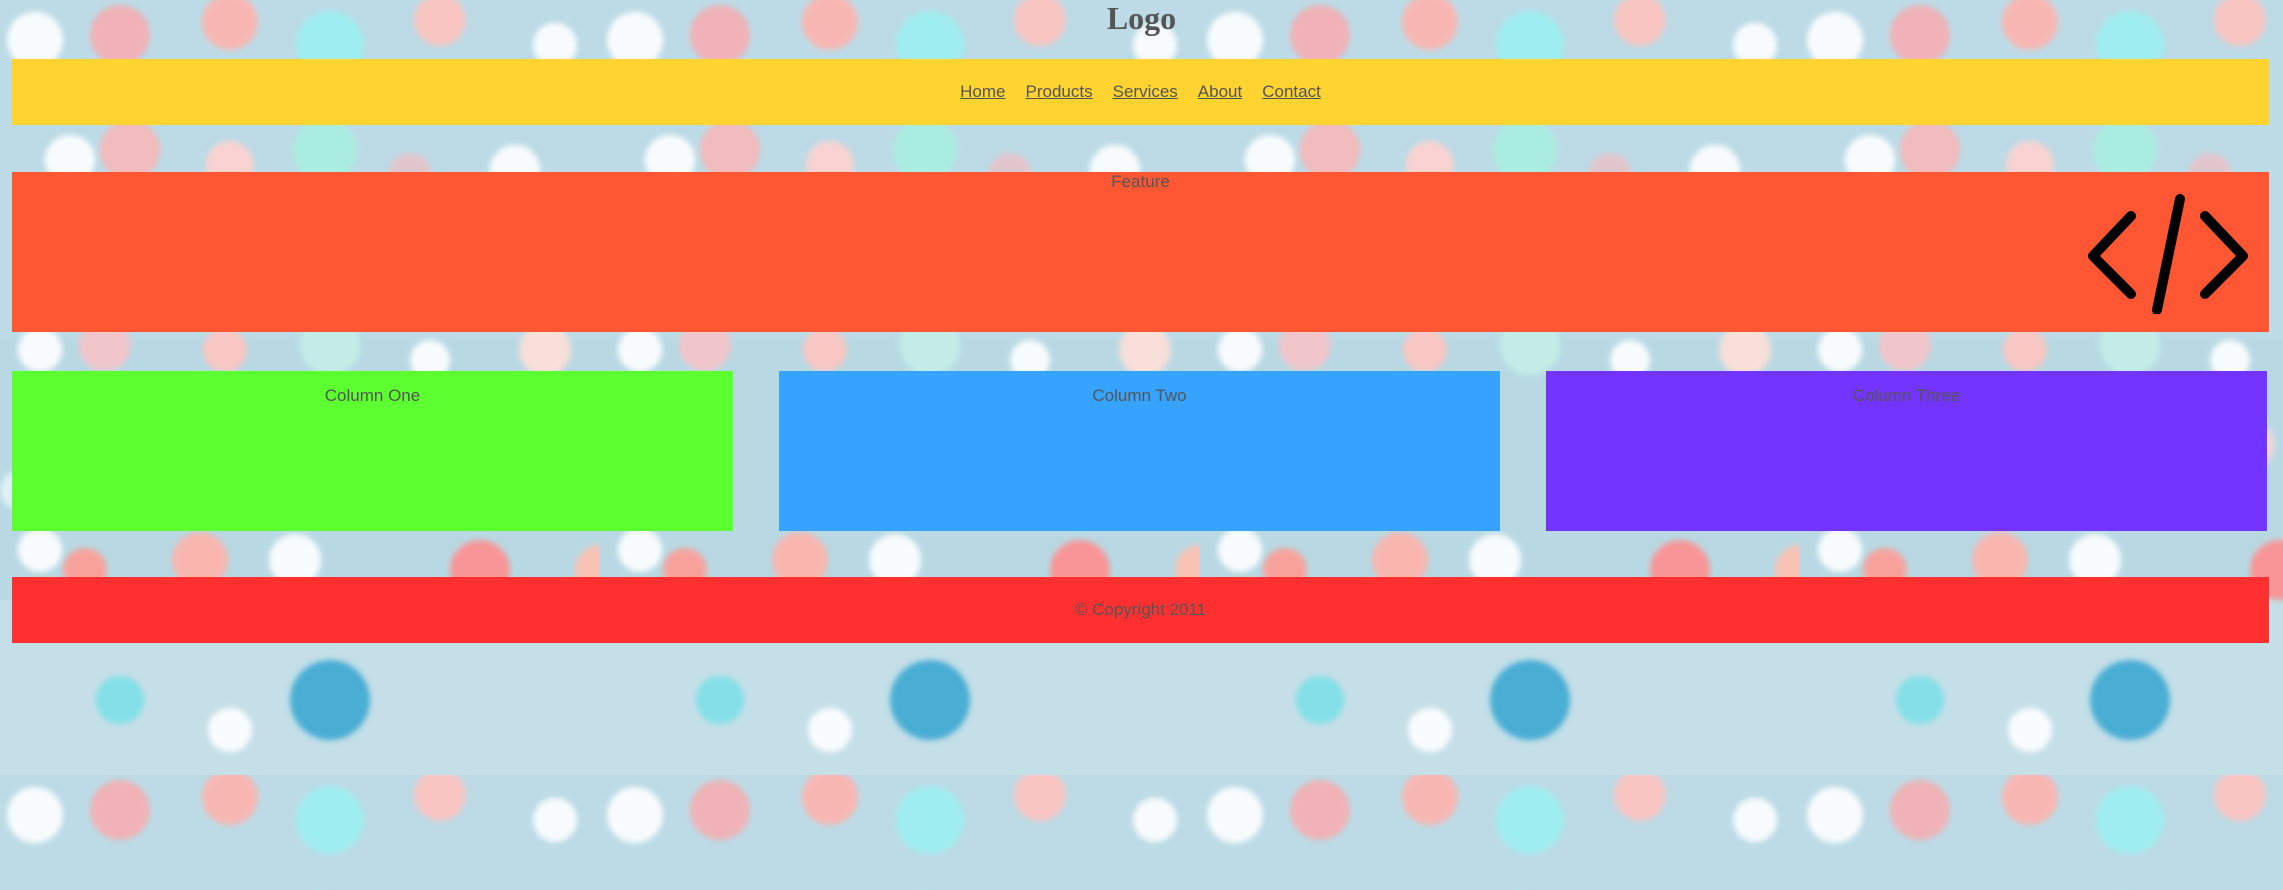 Image resolution: width=2283 pixels, height=890 pixels. What do you see at coordinates (982, 92) in the screenshot?
I see `nav-home: Home` at bounding box center [982, 92].